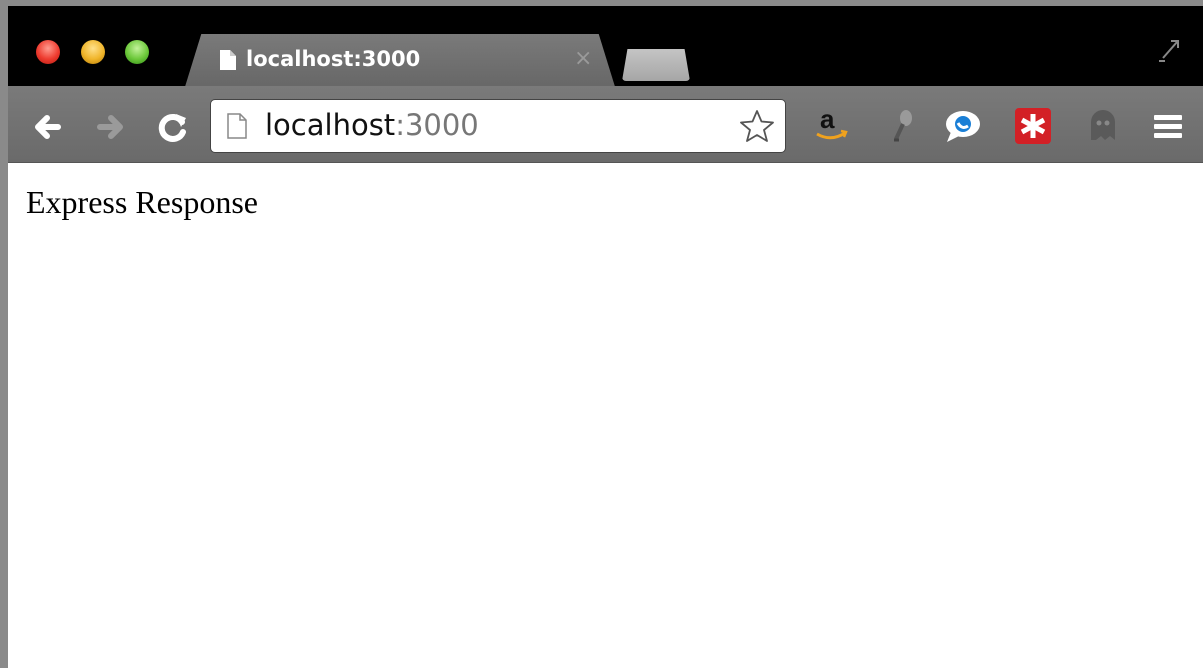 Image resolution: width=1203 pixels, height=668 pixels. What do you see at coordinates (1103, 126) in the screenshot?
I see `ghostery-icon` at bounding box center [1103, 126].